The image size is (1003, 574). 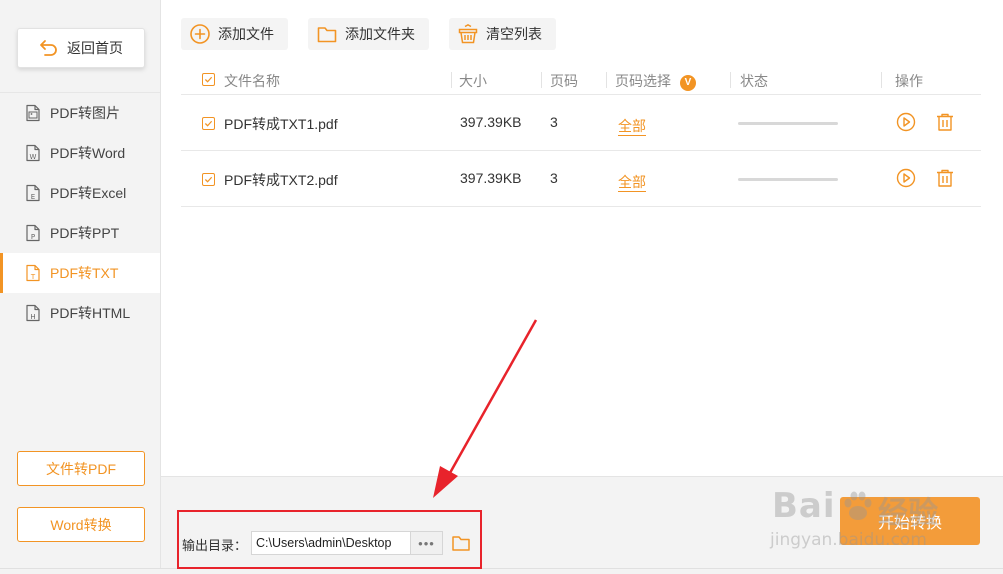 What do you see at coordinates (564, 81) in the screenshot?
I see `col-pages: 页码` at bounding box center [564, 81].